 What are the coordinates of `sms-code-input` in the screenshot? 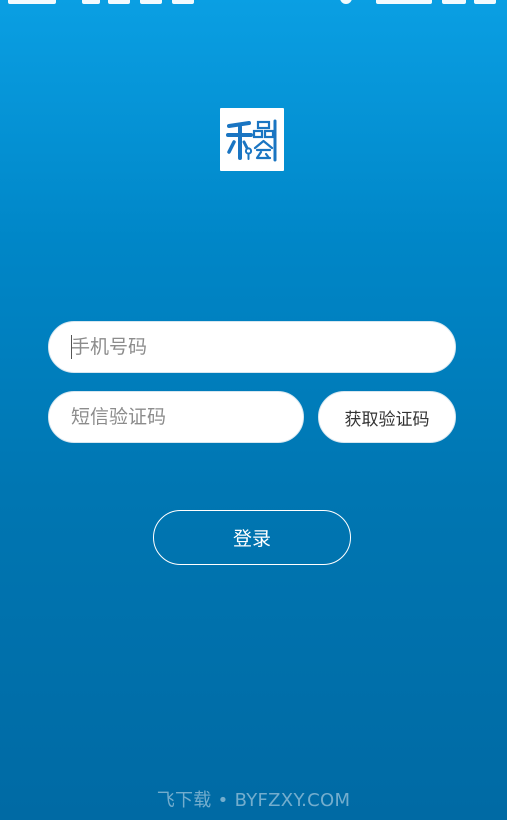 It's located at (176, 417).